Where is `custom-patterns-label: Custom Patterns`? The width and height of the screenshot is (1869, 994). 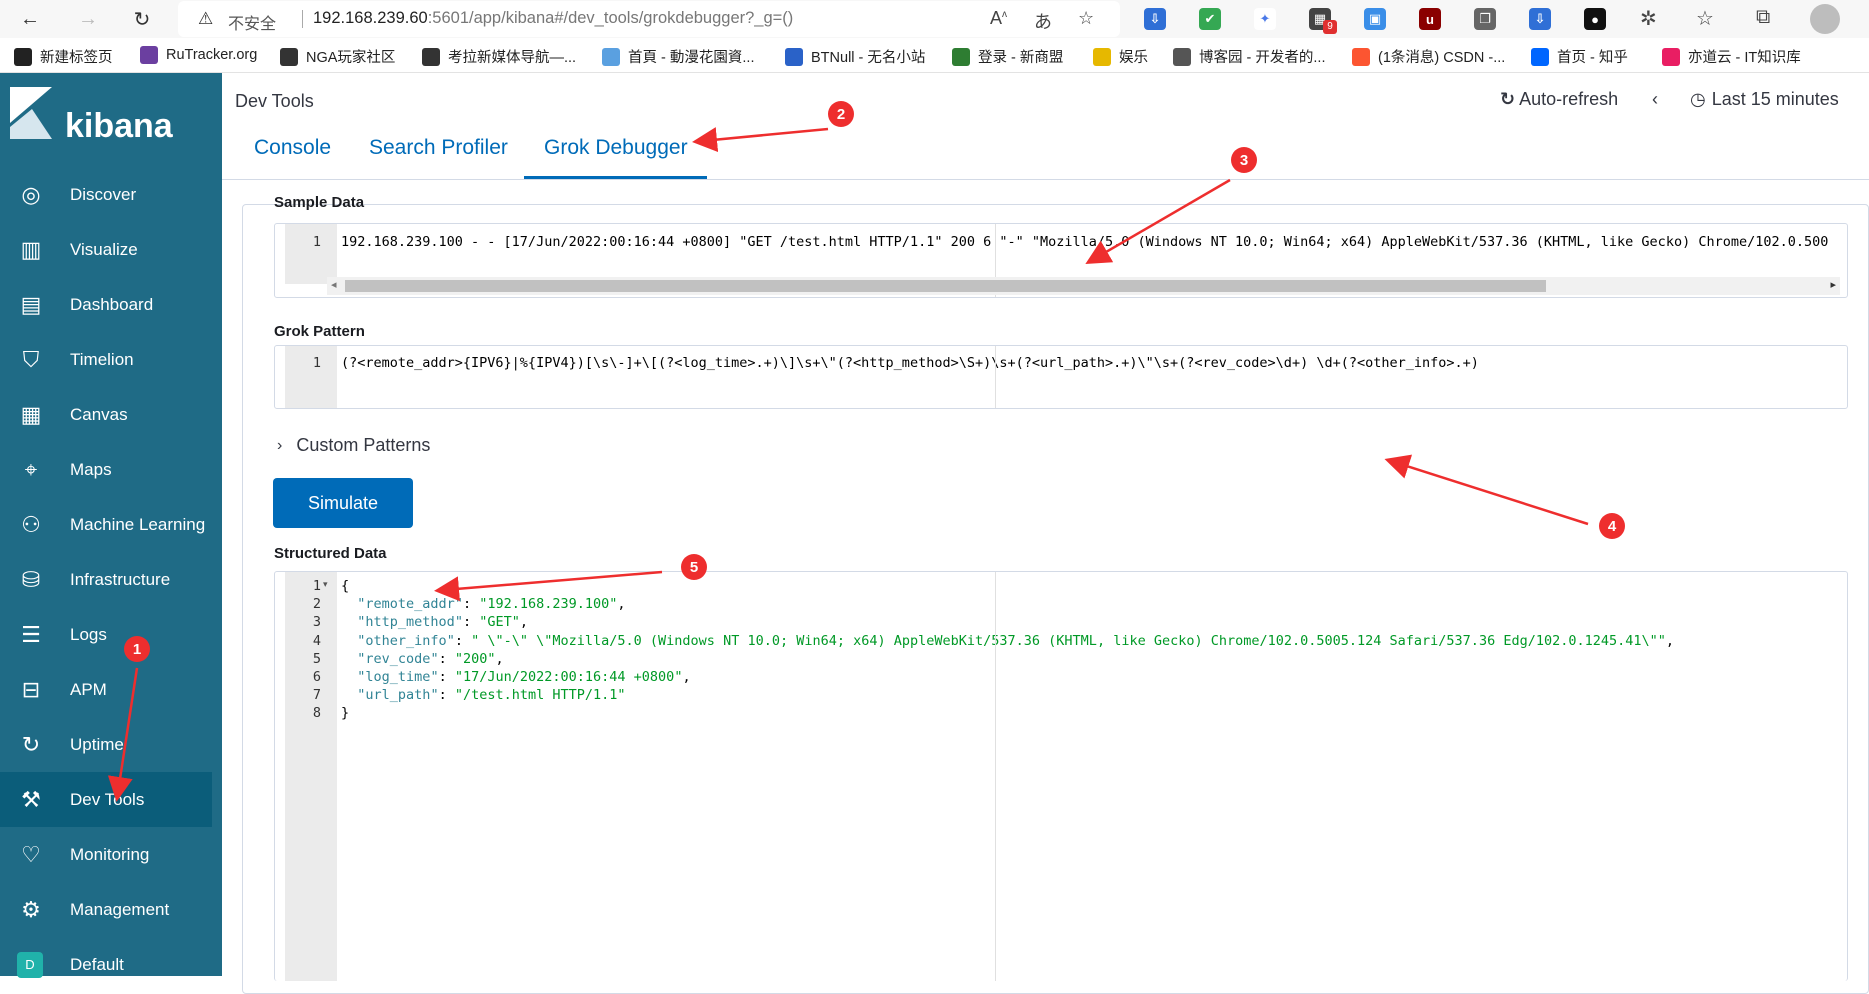
custom-patterns-label: Custom Patterns is located at coordinates (363, 445).